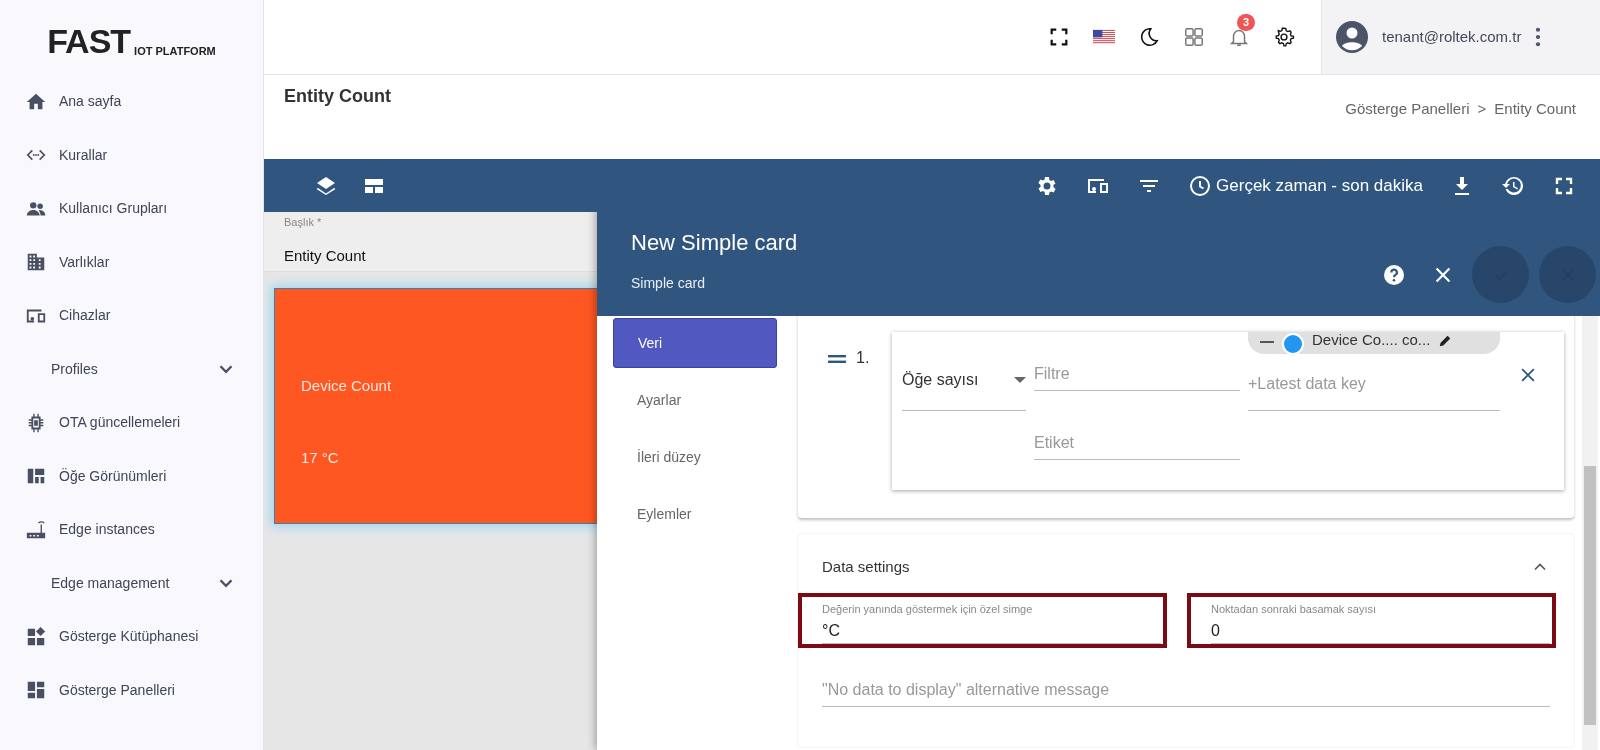  Describe the element at coordinates (430, 242) in the screenshot. I see `title-field: Başlık * Entity Count` at that location.